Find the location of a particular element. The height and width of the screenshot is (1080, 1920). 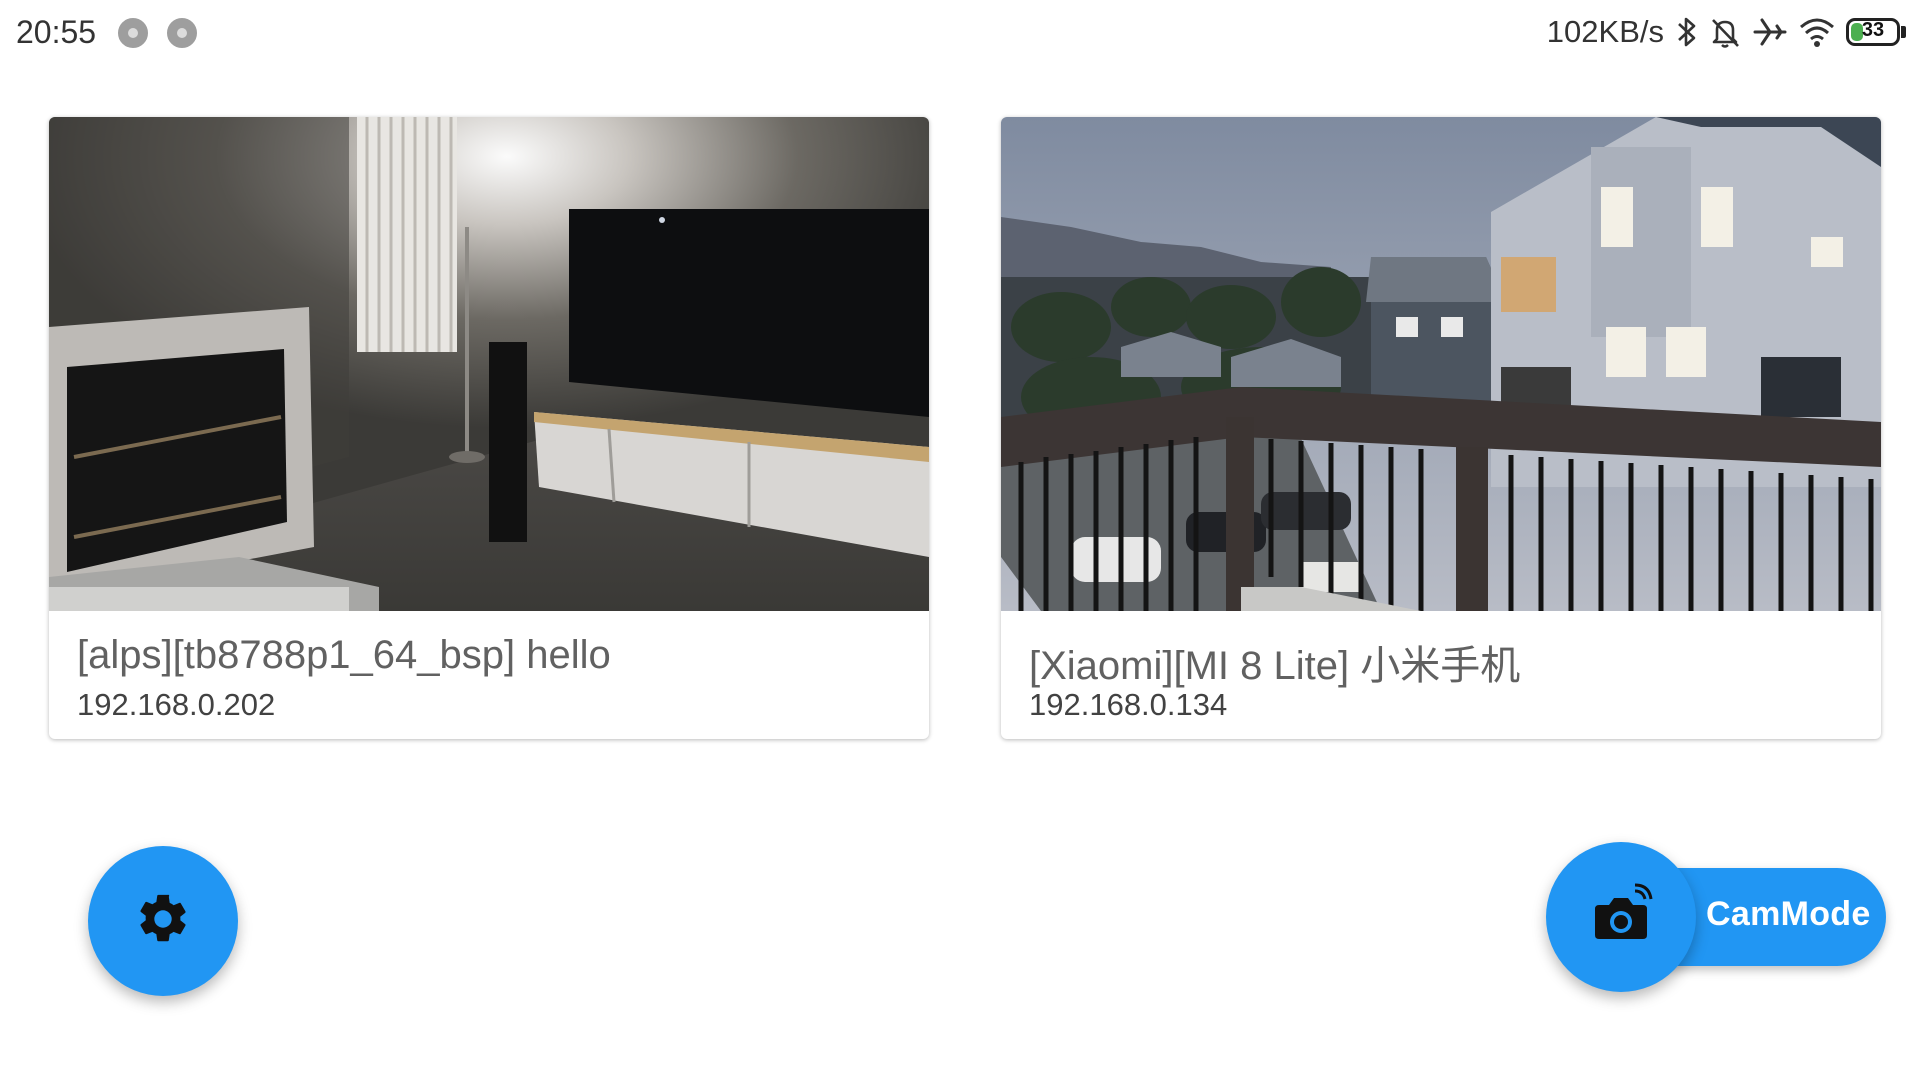

wifi-icon is located at coordinates (1817, 32).